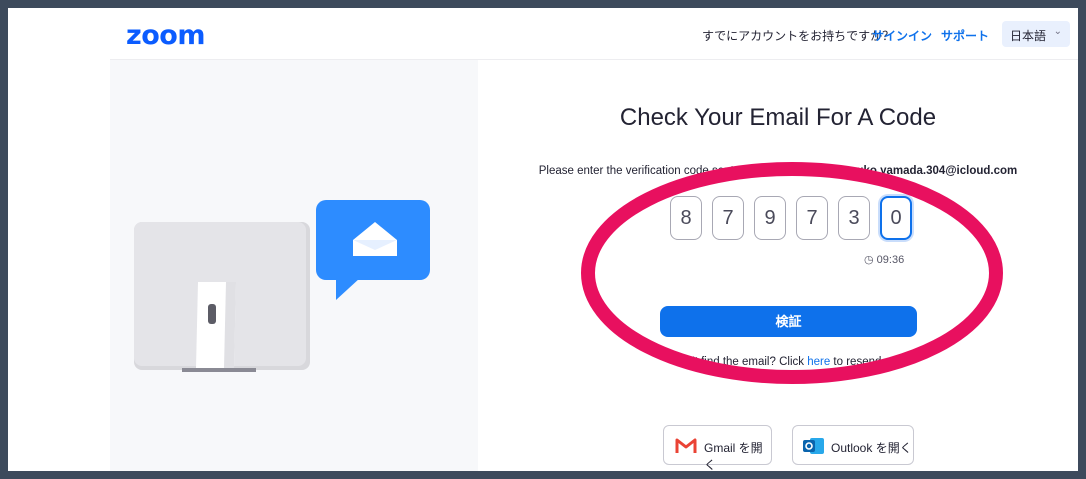 The image size is (1086, 479). I want to click on language-select: 日本語 ⌄, so click(1036, 34).